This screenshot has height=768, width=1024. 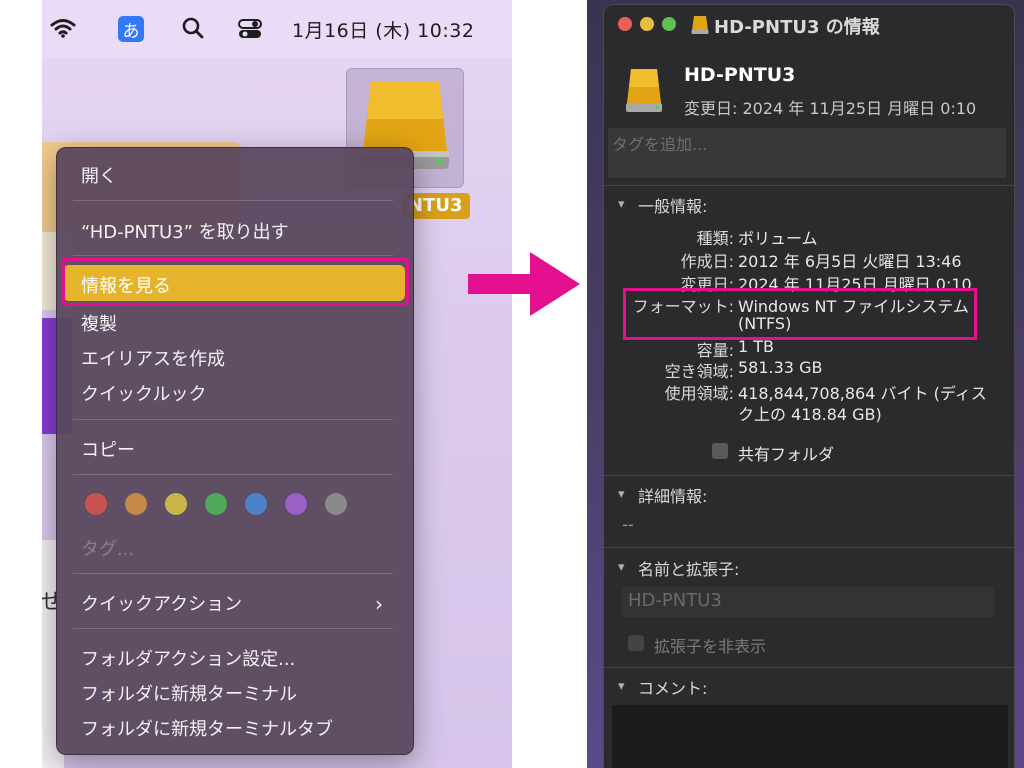 What do you see at coordinates (207, 728) in the screenshot?
I see `menu-item-new-terminal-tab: フォルダに新規ターミナルタブ` at bounding box center [207, 728].